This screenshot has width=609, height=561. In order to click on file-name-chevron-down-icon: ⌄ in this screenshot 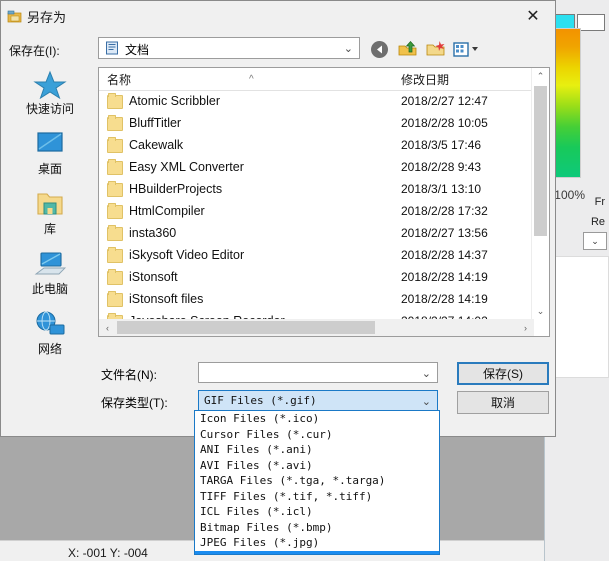, I will do `click(426, 374)`.